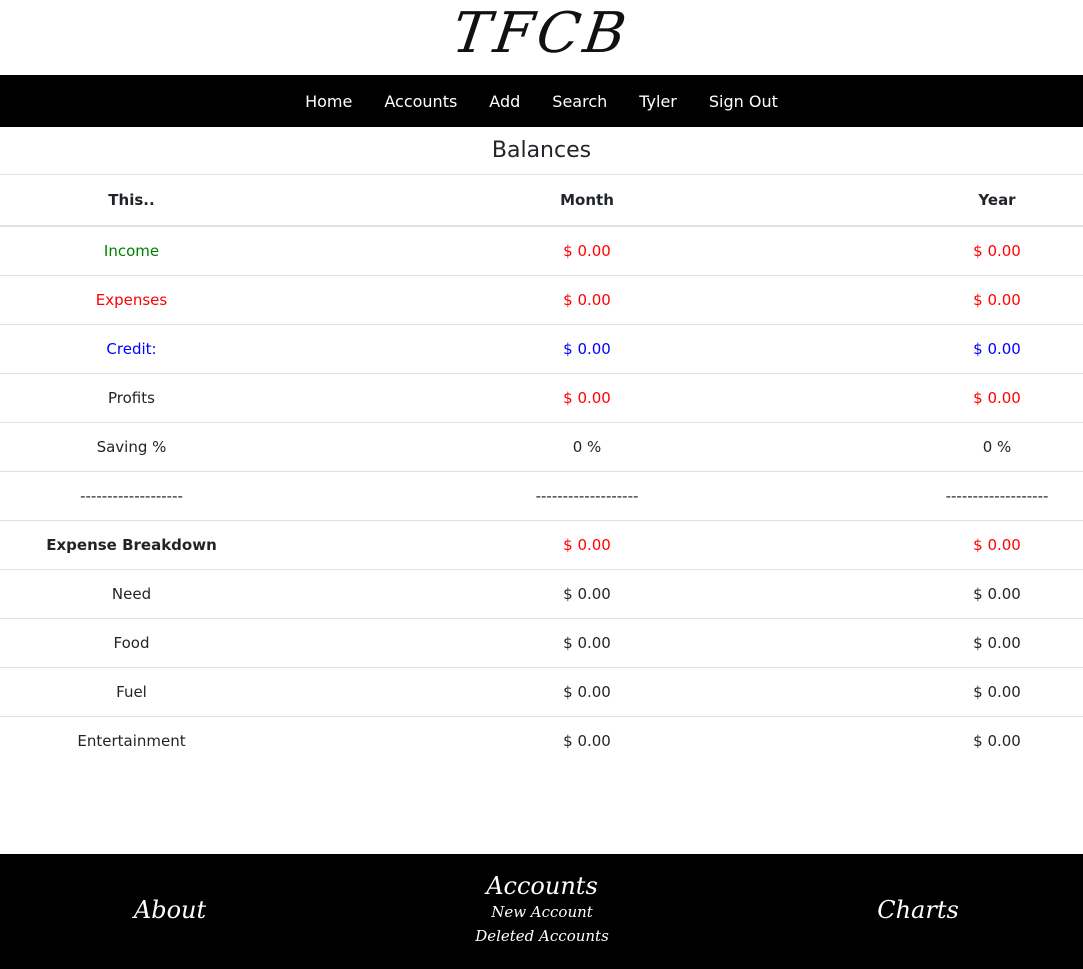  What do you see at coordinates (131, 545) in the screenshot?
I see `row-label-expense-breakdown: Expense Breakdown` at bounding box center [131, 545].